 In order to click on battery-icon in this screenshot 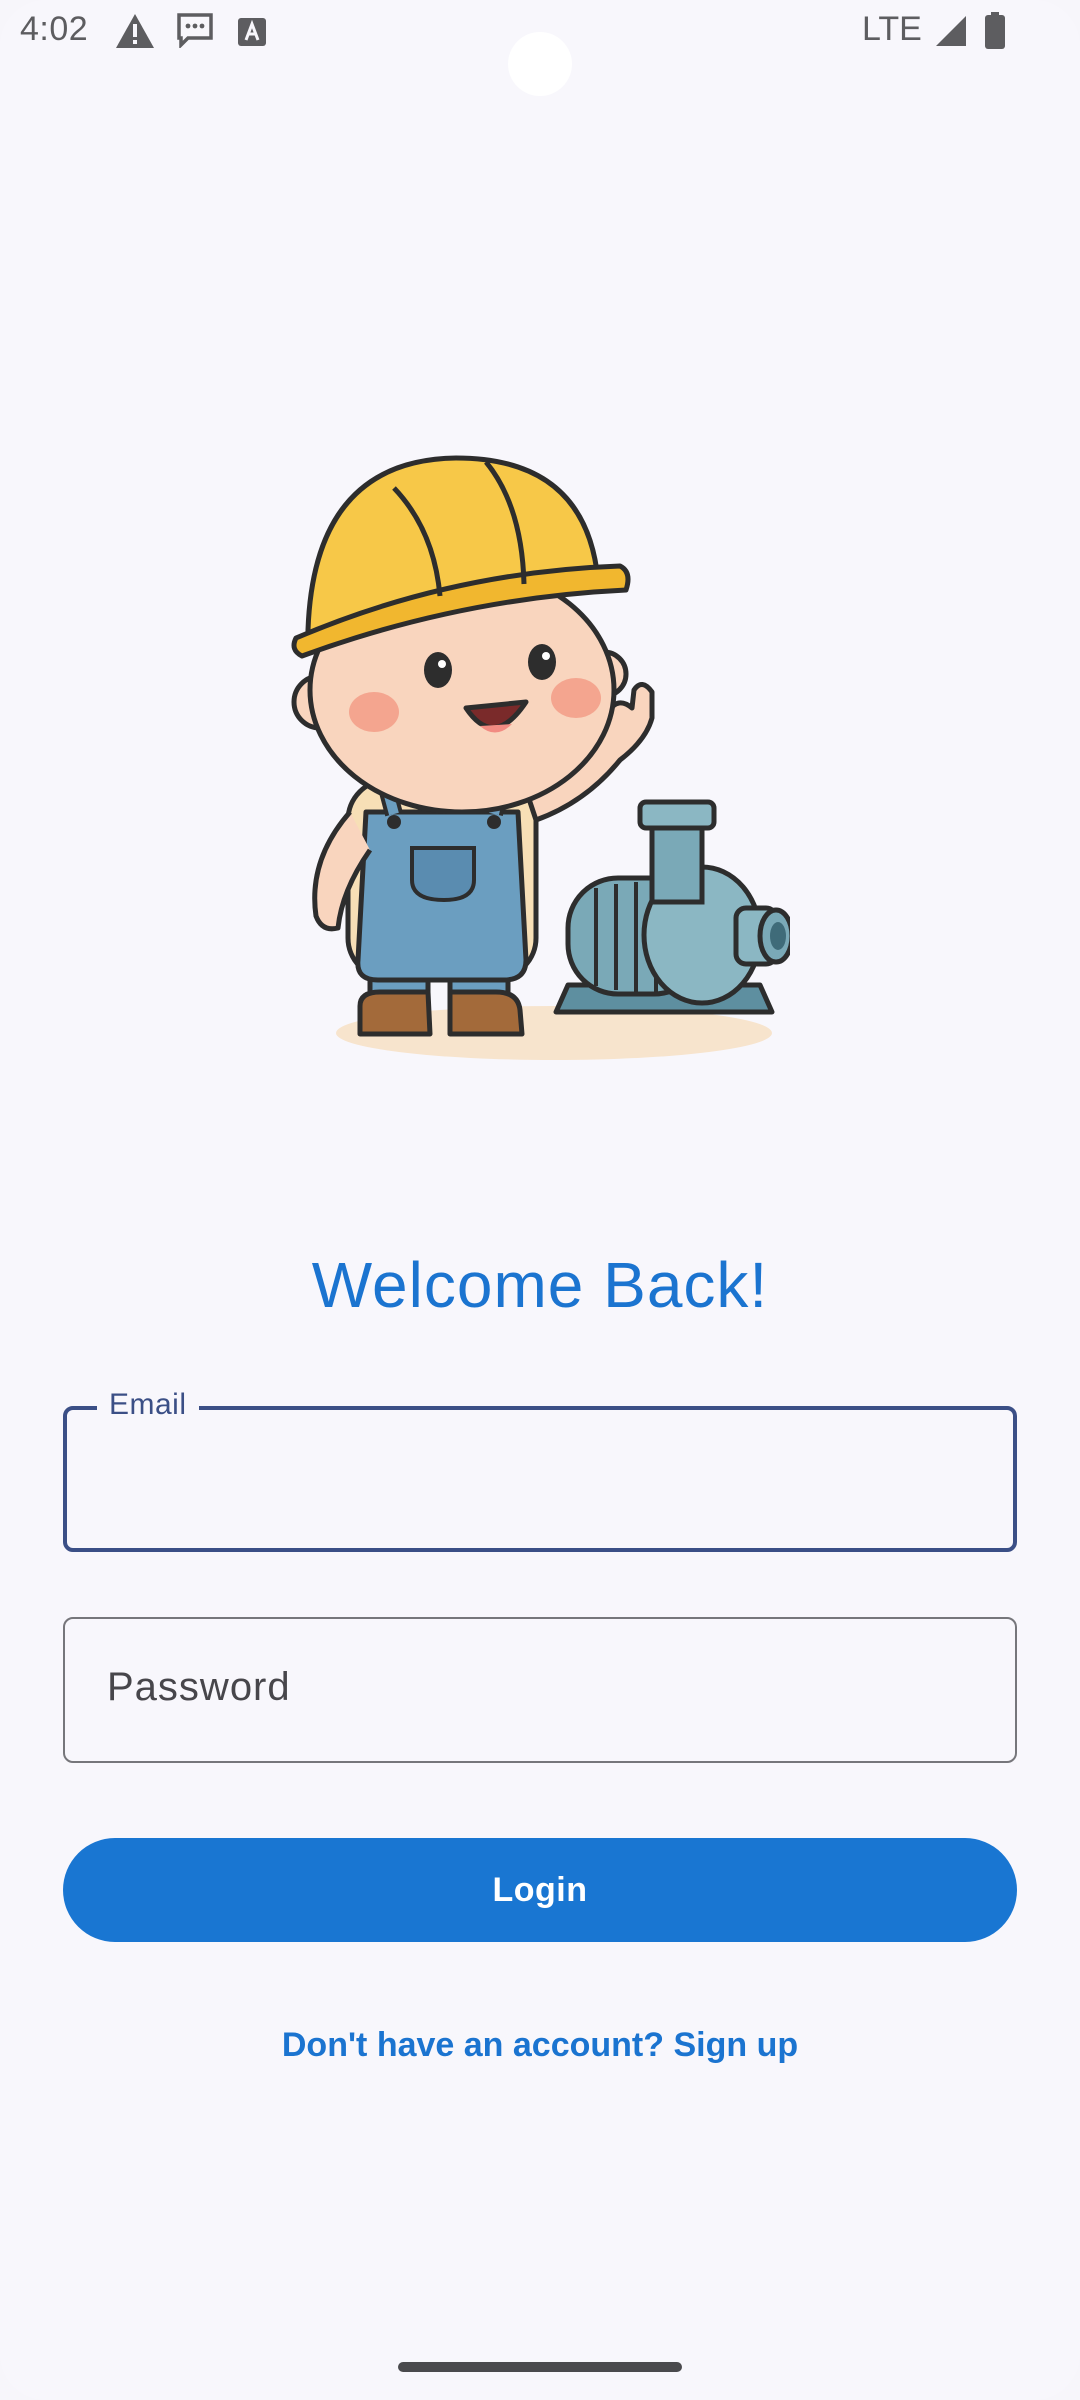, I will do `click(995, 30)`.